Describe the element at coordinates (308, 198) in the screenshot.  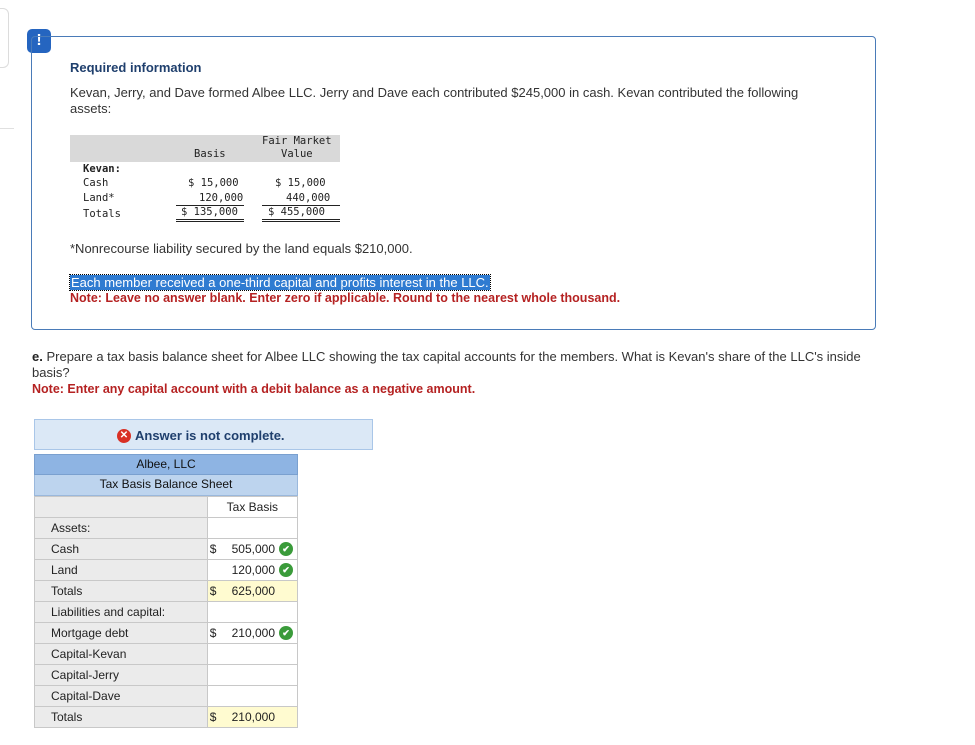
I see `row-fmv: 440,000` at that location.